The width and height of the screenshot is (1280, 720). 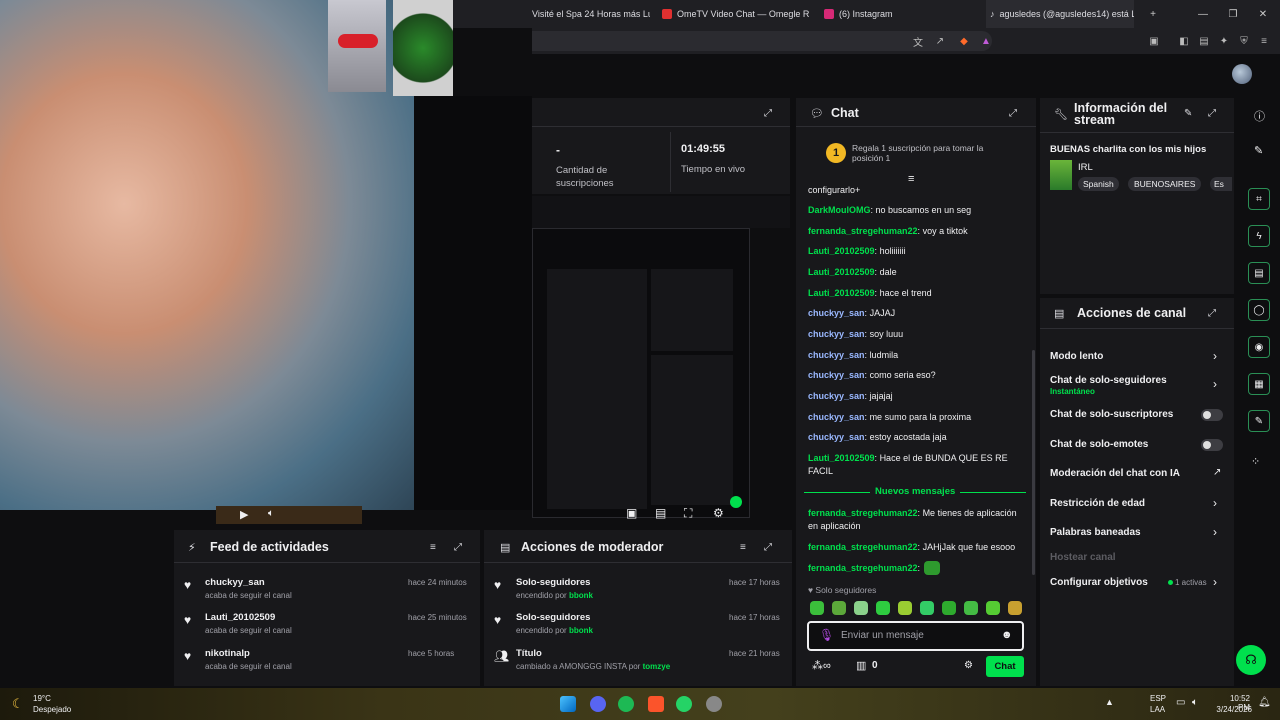 I want to click on notification-icon: 🔔︎, so click(x=1264, y=702).